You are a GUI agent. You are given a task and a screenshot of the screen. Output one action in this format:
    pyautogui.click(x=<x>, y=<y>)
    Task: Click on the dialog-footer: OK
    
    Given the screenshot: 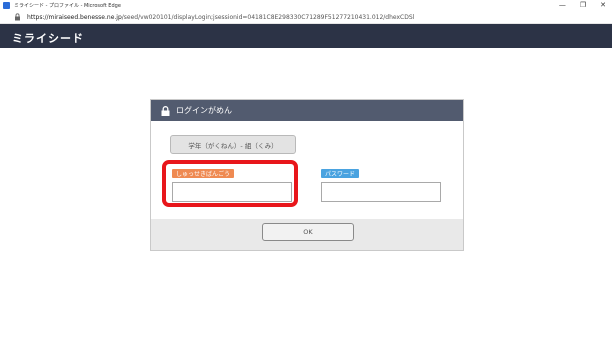 What is the action you would take?
    pyautogui.click(x=307, y=234)
    